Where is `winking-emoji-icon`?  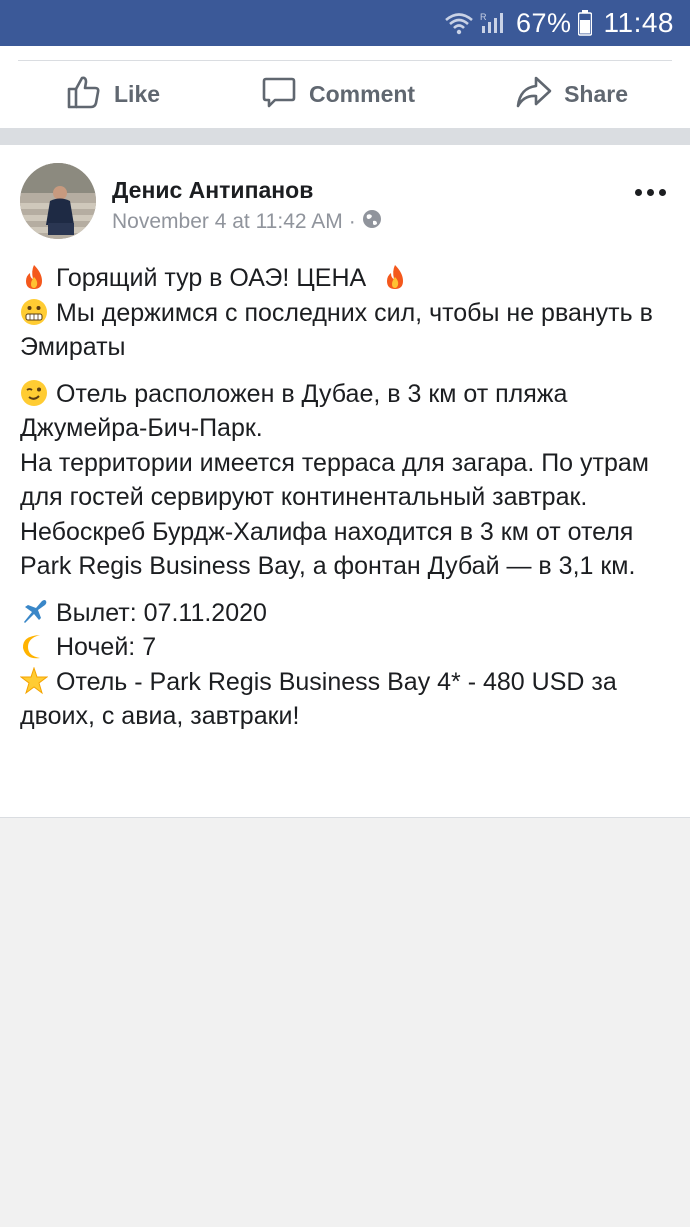
winking-emoji-icon is located at coordinates (34, 393).